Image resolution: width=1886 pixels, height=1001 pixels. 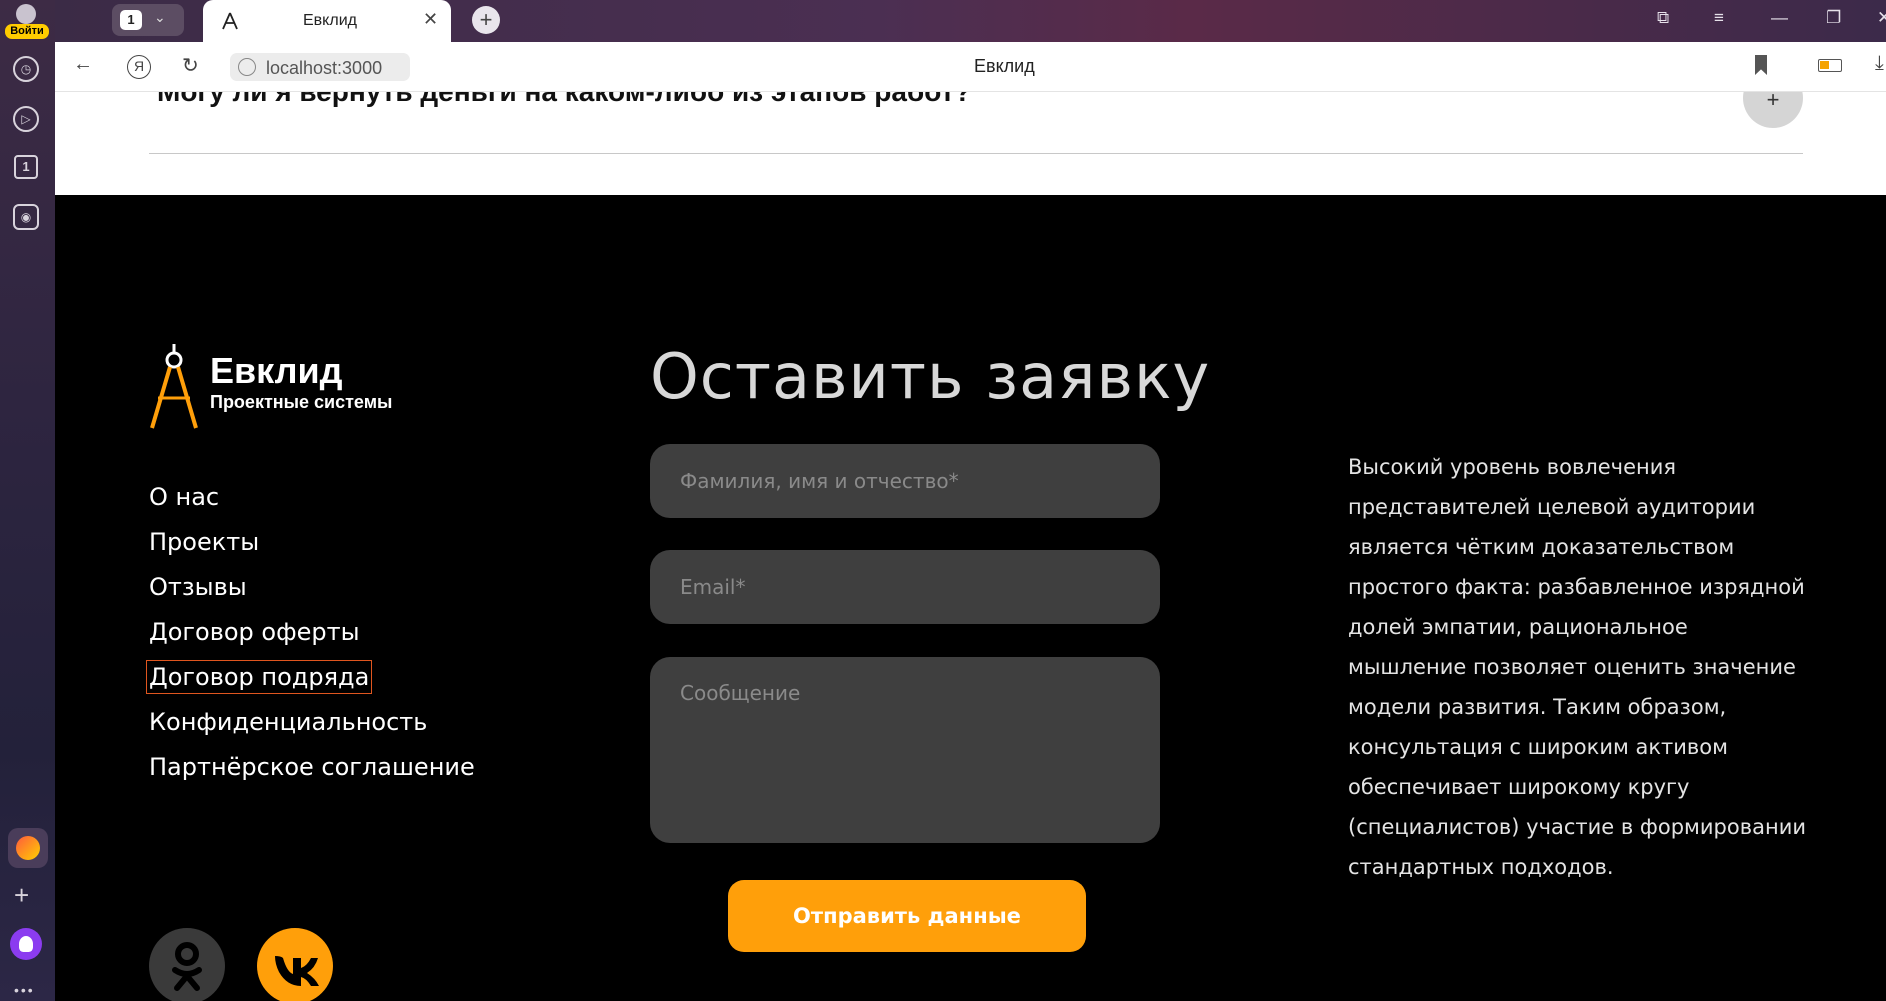 I want to click on new-tab-button: +, so click(x=486, y=20).